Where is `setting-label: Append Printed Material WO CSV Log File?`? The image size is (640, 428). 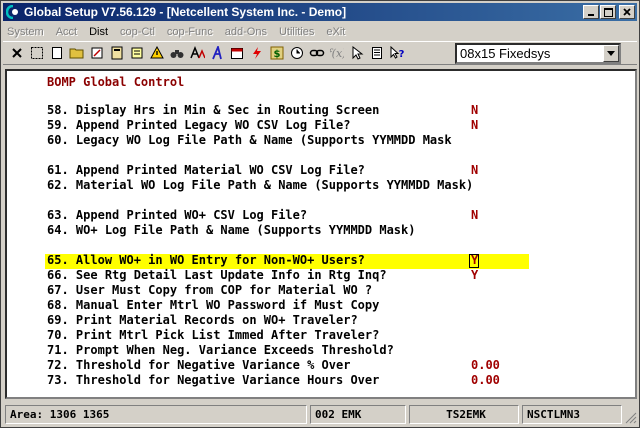
setting-label: Append Printed Material WO CSV Log File? is located at coordinates (220, 170).